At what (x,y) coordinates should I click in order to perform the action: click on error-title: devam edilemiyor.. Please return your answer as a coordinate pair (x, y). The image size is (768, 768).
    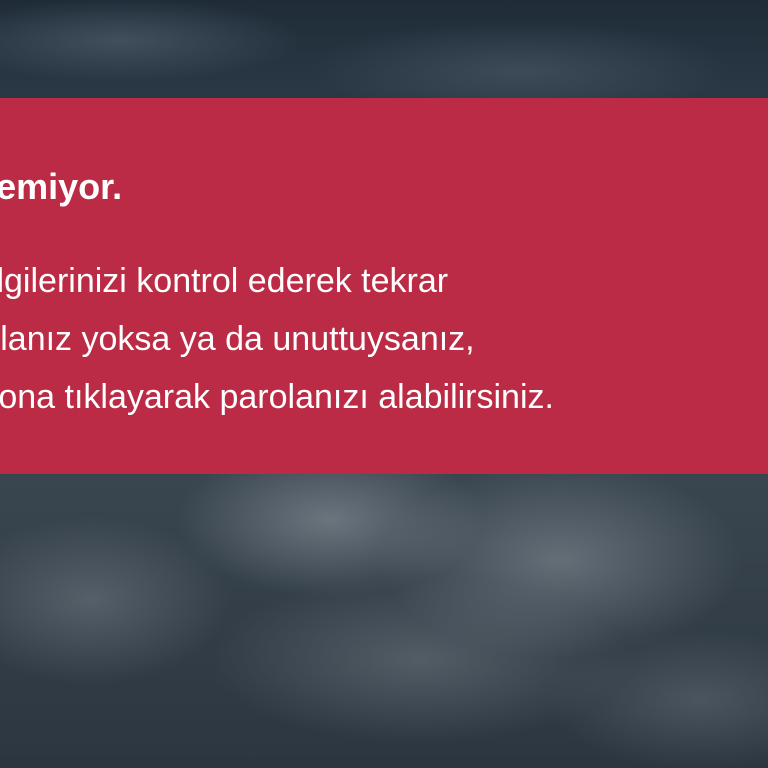
    Looking at the image, I should click on (61, 186).